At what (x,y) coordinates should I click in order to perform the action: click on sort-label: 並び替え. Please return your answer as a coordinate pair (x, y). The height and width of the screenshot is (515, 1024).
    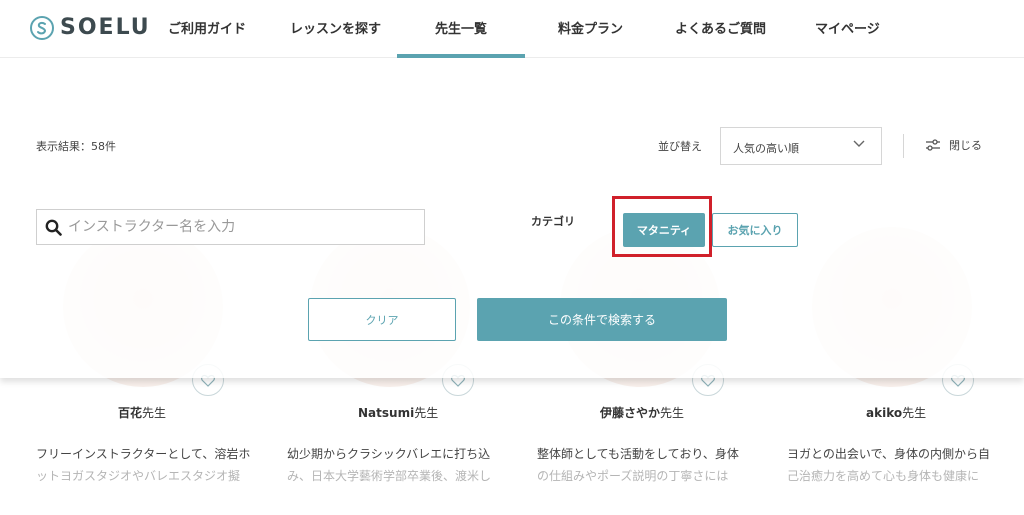
    Looking at the image, I should click on (680, 146).